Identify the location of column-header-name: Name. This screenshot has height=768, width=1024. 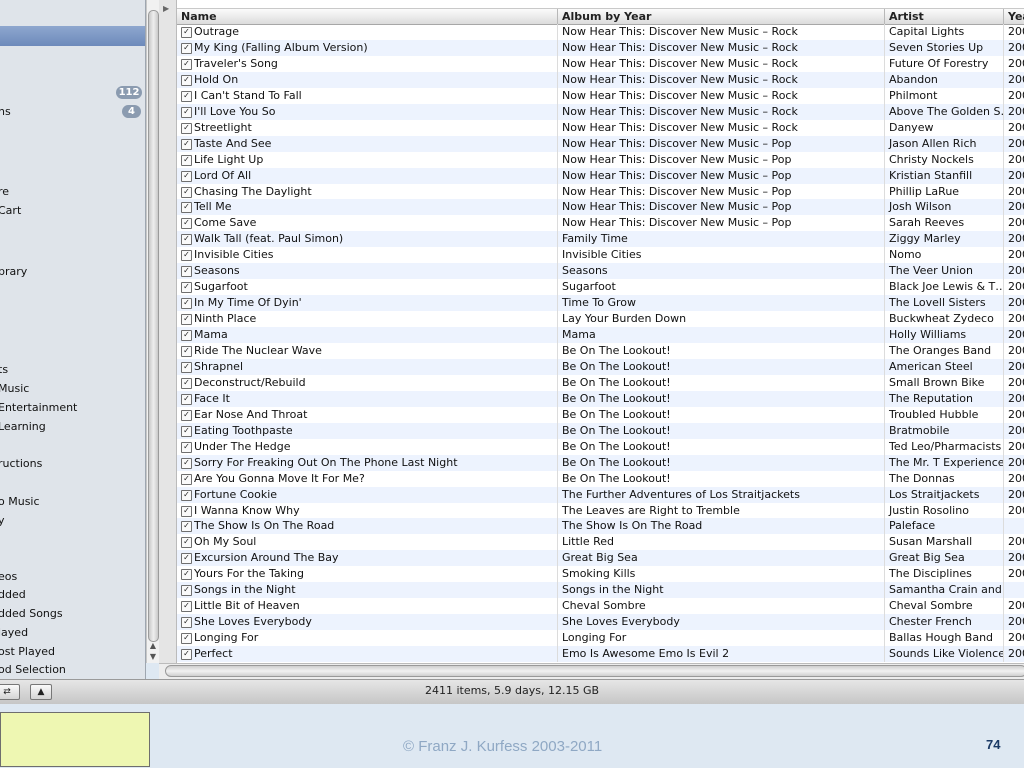
(367, 16).